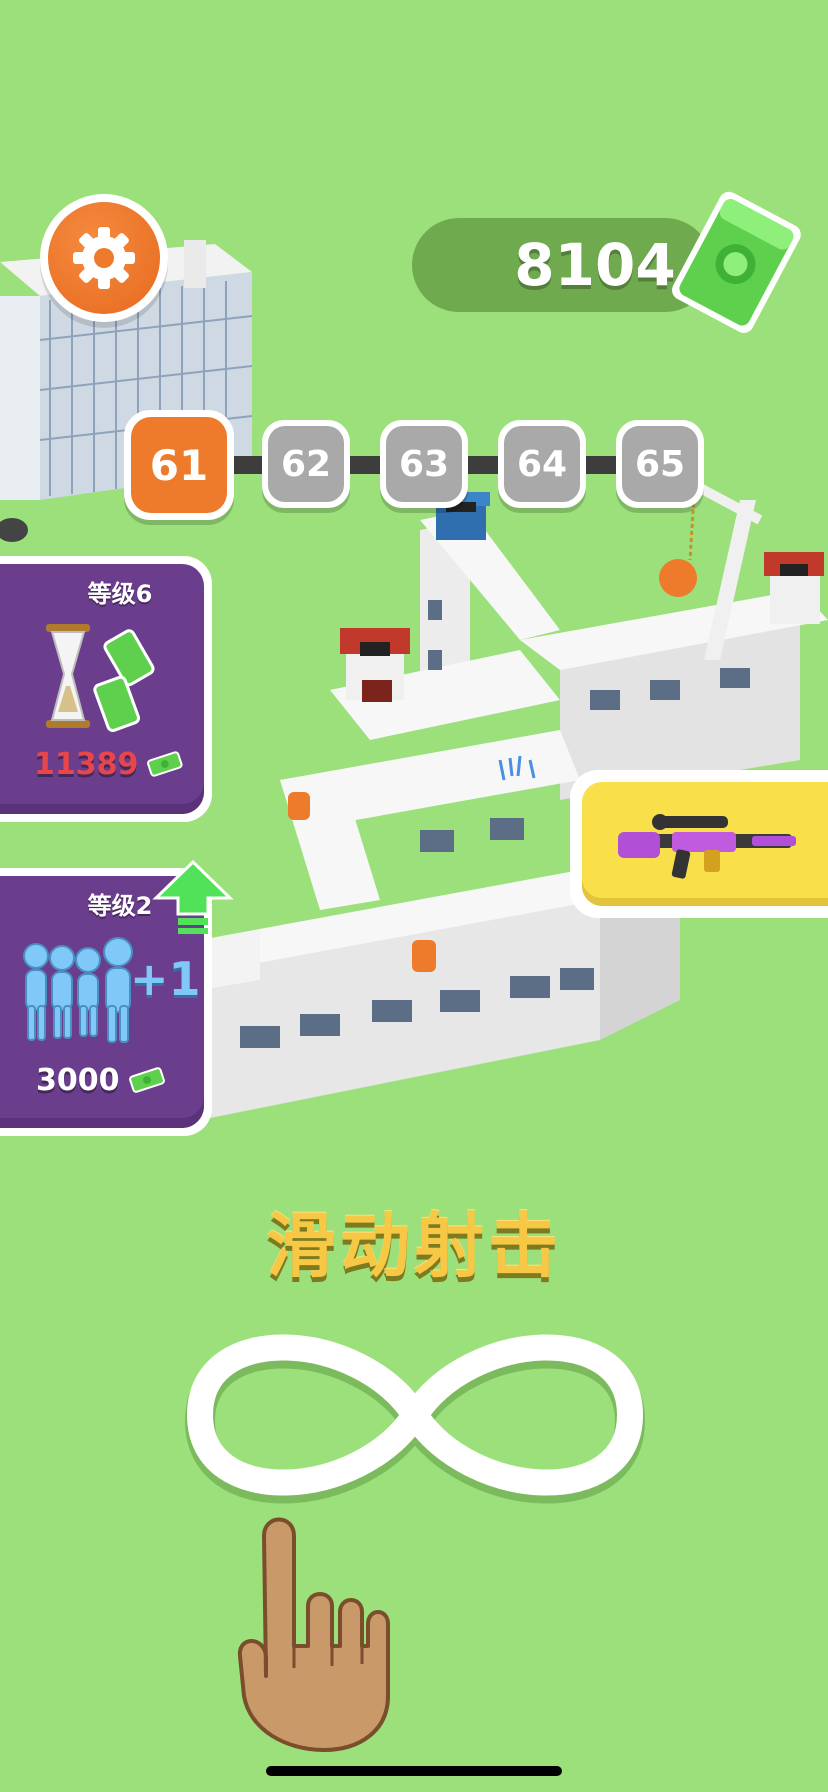 The image size is (828, 1792). I want to click on stickman-crowd-icon, so click(78, 990).